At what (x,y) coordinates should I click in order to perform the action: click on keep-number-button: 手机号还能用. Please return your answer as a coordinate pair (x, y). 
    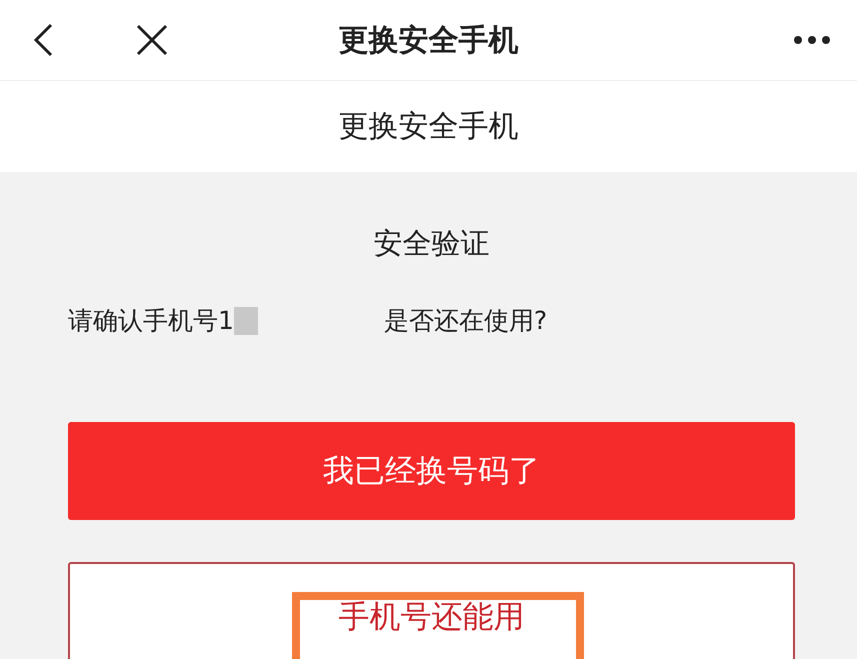
    Looking at the image, I should click on (431, 610).